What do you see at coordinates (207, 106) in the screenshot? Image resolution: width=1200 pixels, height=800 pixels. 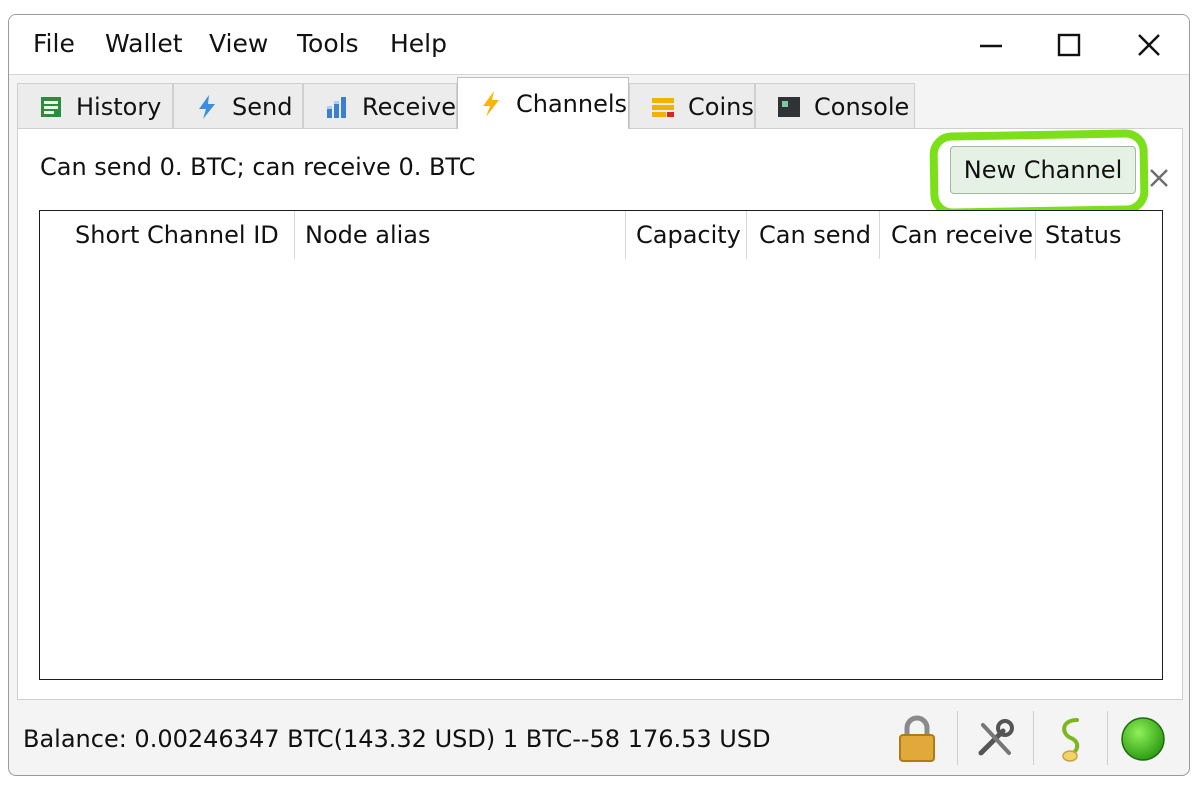 I see `lightning-send-icon` at bounding box center [207, 106].